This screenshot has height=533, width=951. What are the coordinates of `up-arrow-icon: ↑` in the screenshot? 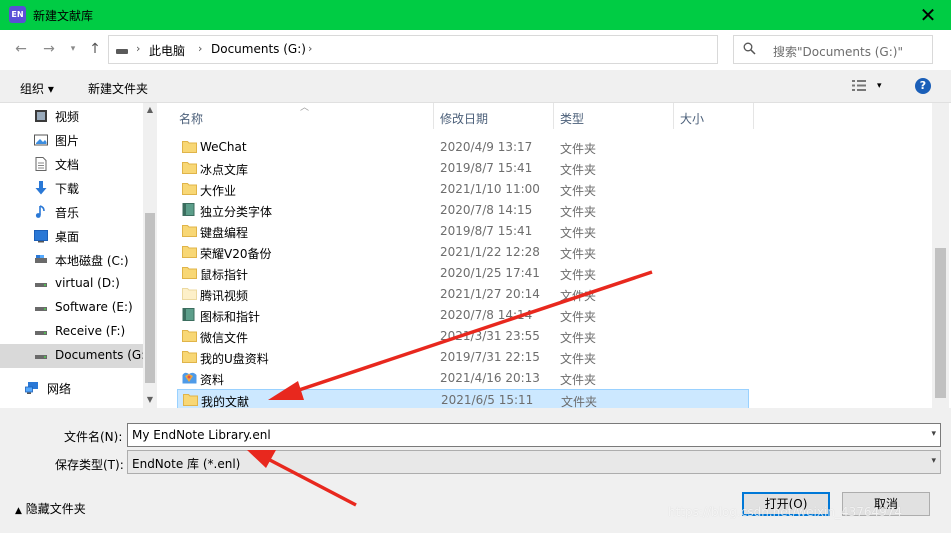 It's located at (95, 49).